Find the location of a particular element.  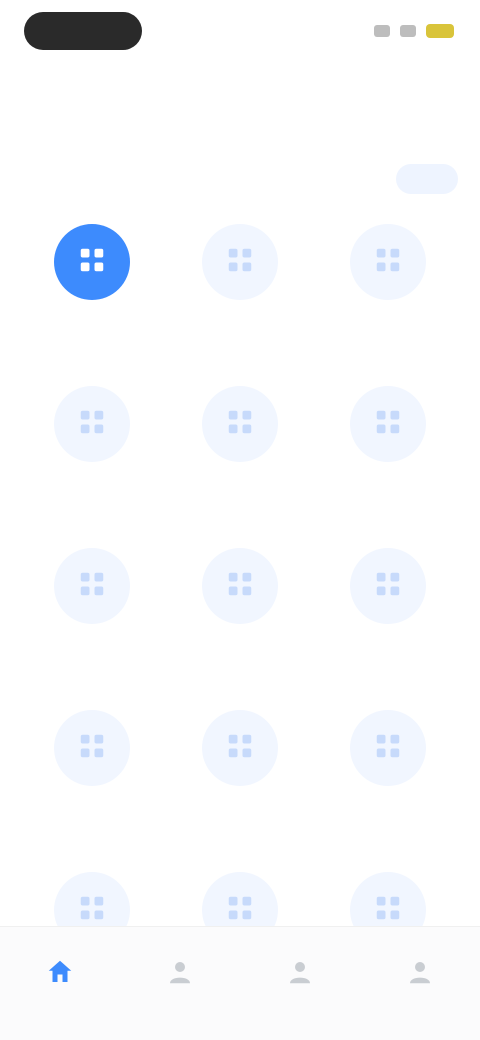

battery-icon is located at coordinates (440, 31).